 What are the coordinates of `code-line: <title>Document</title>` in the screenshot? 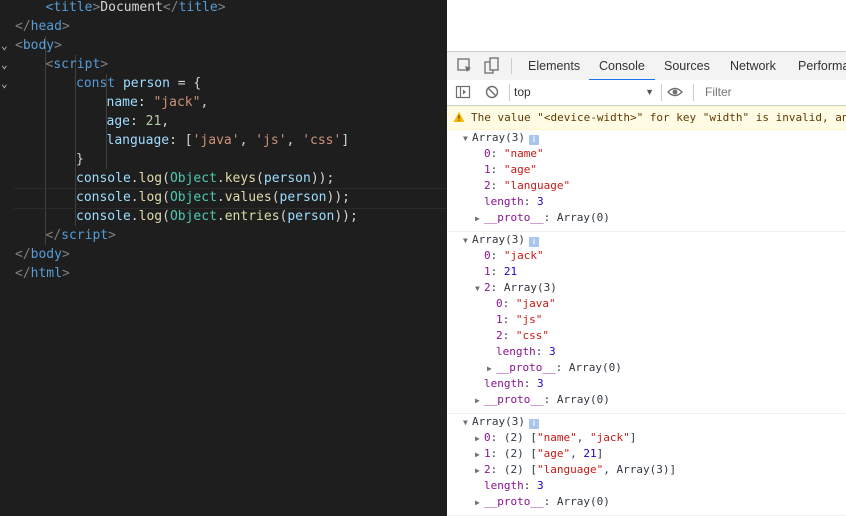 It's located at (223, 8).